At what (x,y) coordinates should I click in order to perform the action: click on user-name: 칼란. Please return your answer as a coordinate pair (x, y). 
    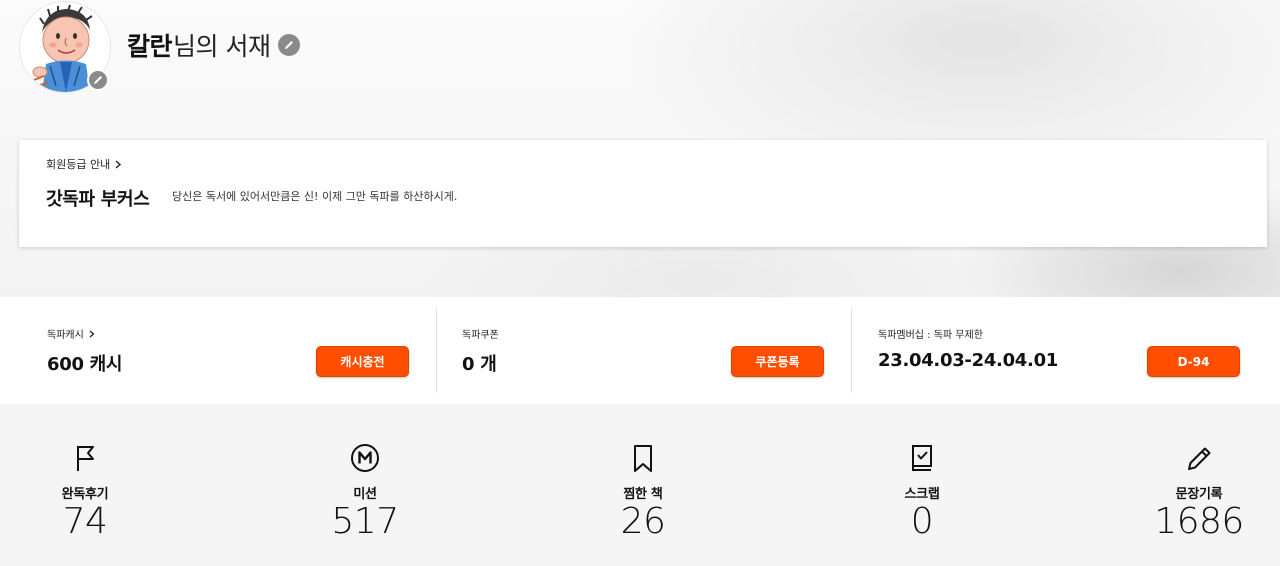
    Looking at the image, I should click on (150, 46).